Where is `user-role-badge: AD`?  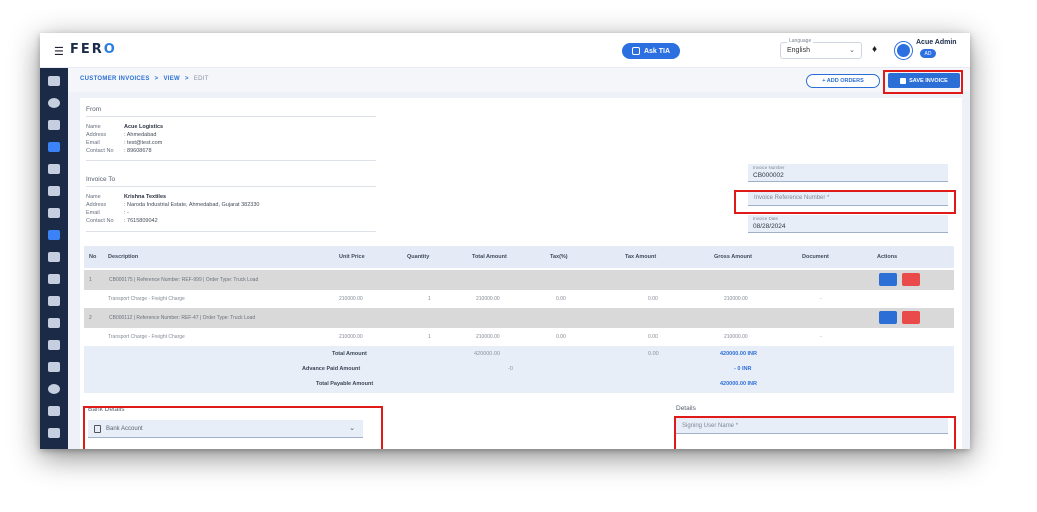
user-role-badge: AD is located at coordinates (928, 53).